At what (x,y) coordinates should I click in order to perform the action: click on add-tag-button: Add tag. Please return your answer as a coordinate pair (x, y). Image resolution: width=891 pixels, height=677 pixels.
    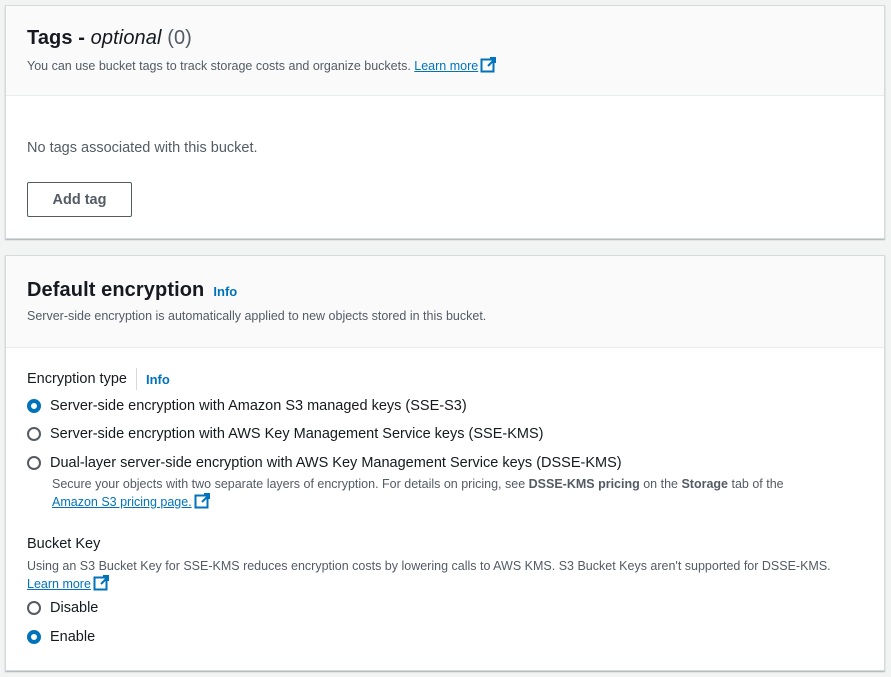
    Looking at the image, I should click on (79, 199).